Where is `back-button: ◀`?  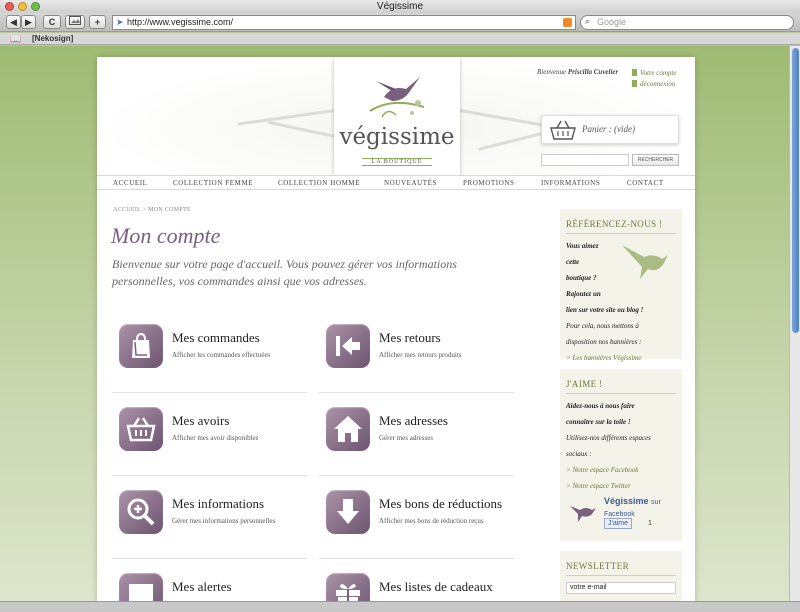
back-button: ◀ is located at coordinates (13, 22).